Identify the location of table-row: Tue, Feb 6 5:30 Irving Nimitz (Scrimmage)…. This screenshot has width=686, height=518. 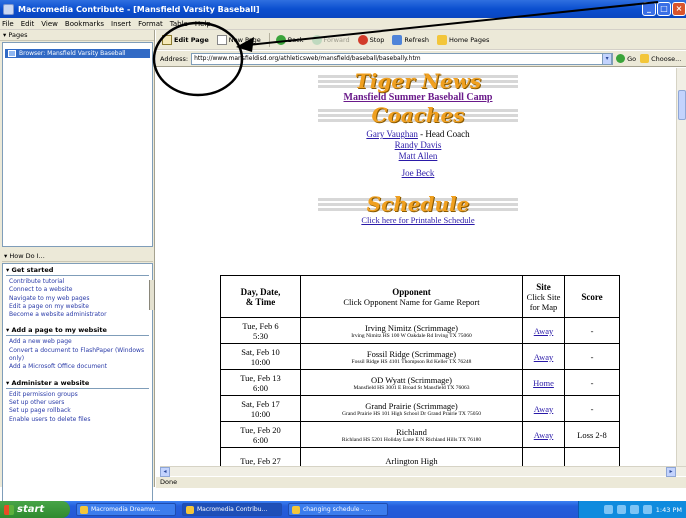
(420, 330).